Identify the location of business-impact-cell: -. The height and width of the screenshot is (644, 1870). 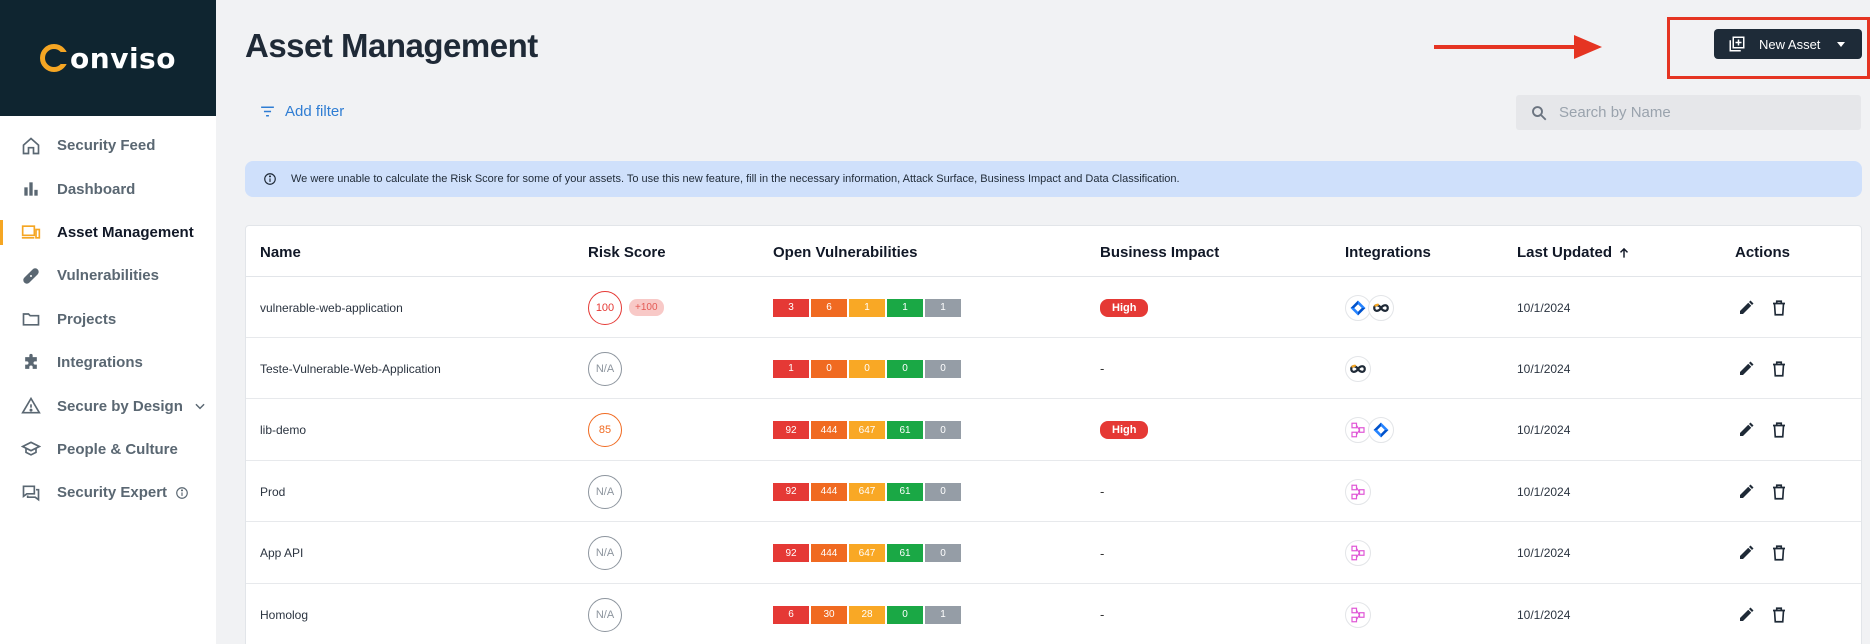
(1102, 491).